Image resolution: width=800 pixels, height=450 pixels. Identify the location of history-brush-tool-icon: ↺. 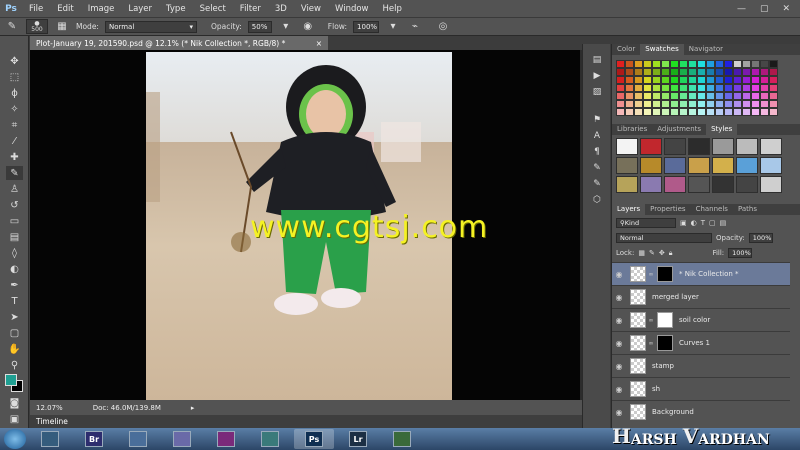
(14, 205).